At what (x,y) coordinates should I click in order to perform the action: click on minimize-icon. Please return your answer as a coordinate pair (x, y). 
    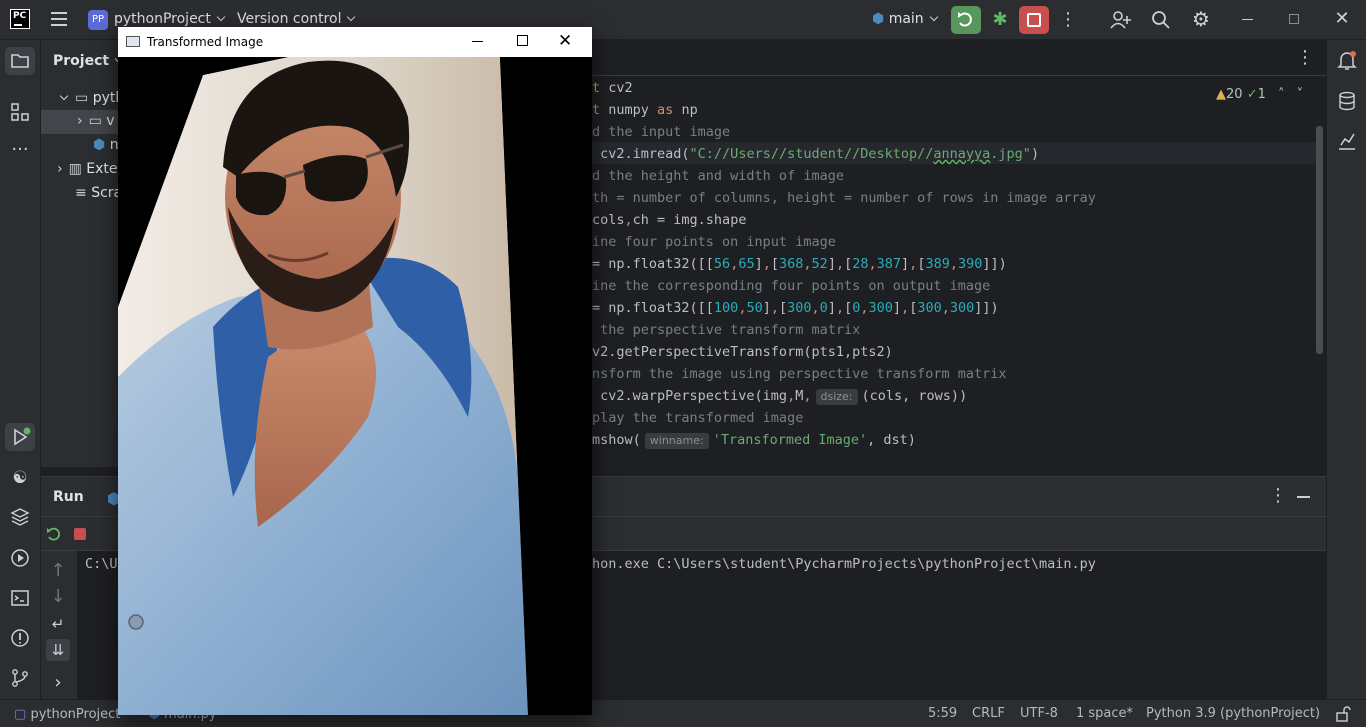
    Looking at the image, I should click on (1247, 19).